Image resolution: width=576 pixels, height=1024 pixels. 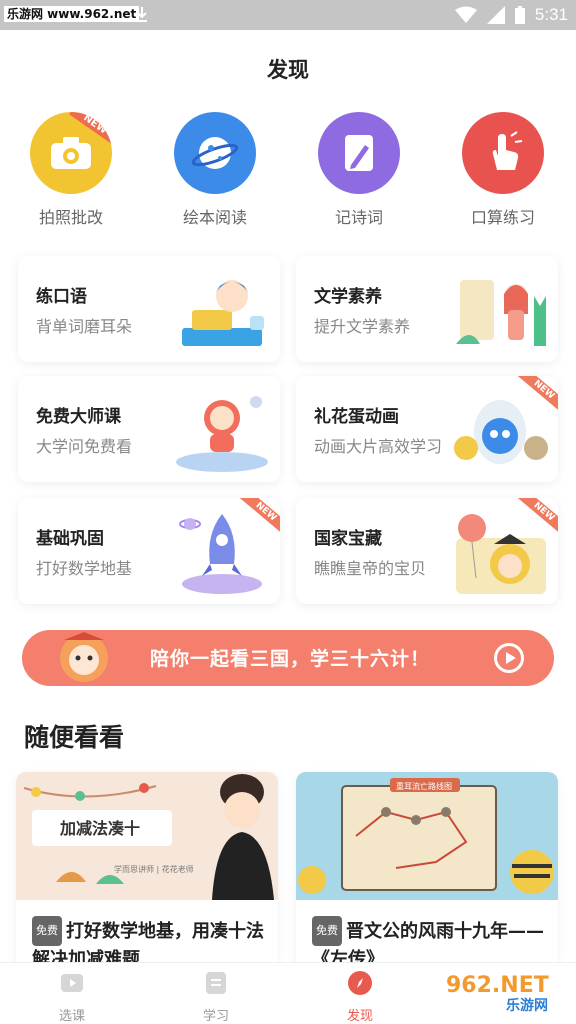 What do you see at coordinates (288, 70) in the screenshot?
I see `page-title: 发现` at bounding box center [288, 70].